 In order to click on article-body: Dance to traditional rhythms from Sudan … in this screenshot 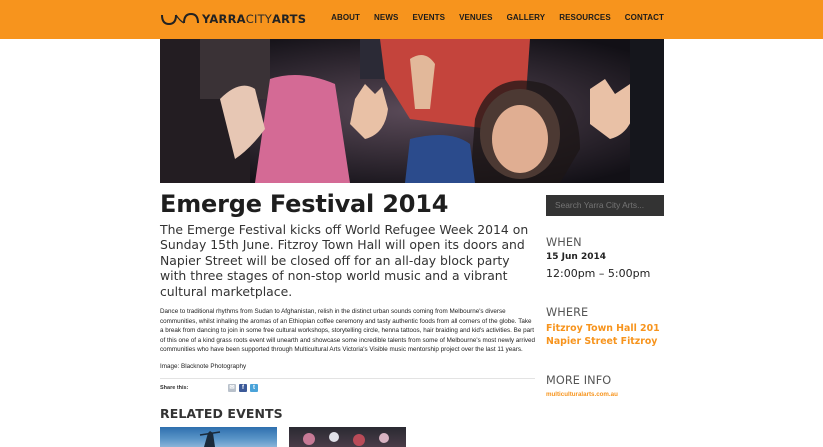, I will do `click(347, 331)`.